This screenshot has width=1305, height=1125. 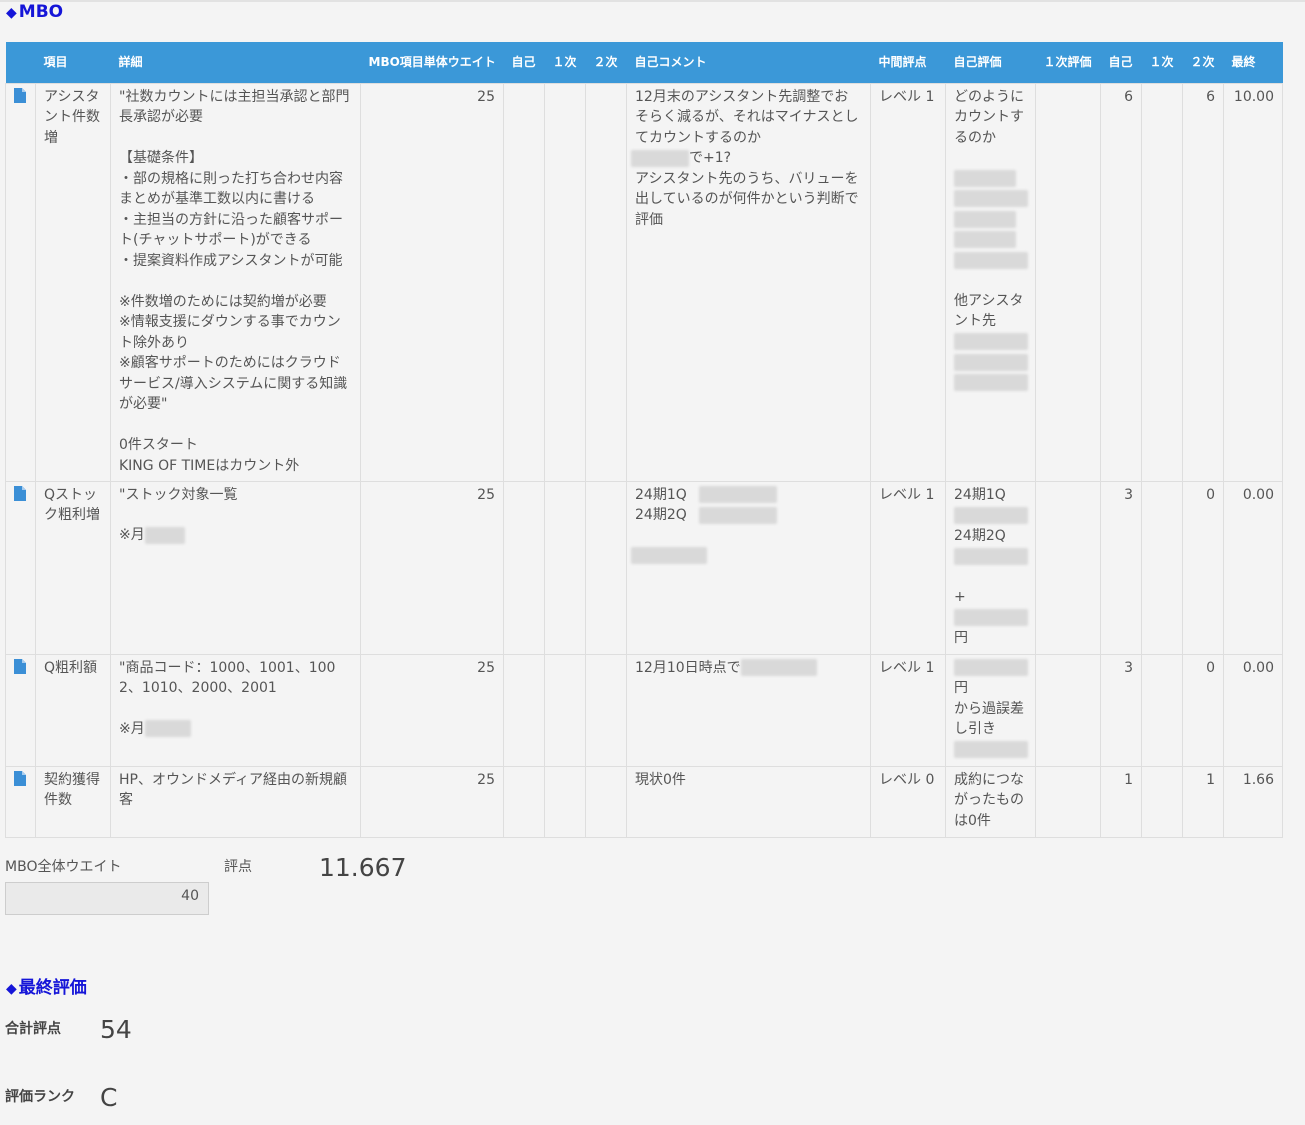 What do you see at coordinates (116, 1029) in the screenshot?
I see `total-score-value: 54` at bounding box center [116, 1029].